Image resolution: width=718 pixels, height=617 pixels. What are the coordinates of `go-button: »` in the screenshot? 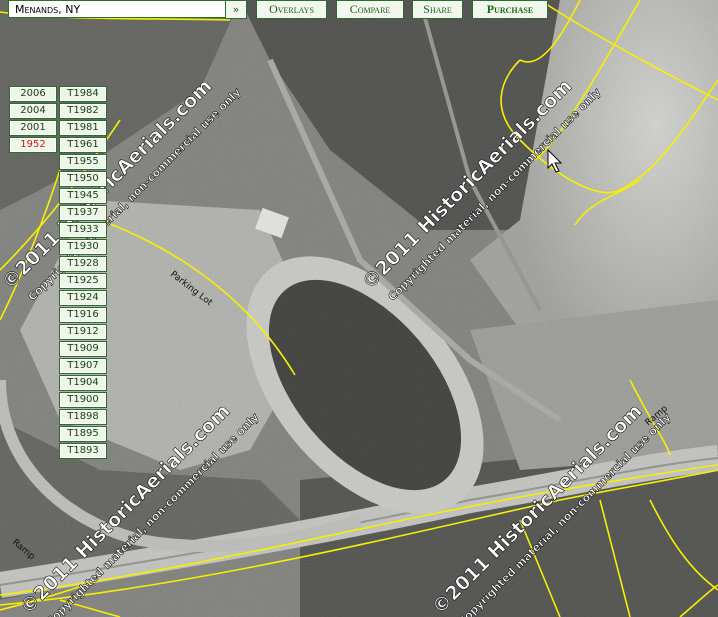 It's located at (236, 9).